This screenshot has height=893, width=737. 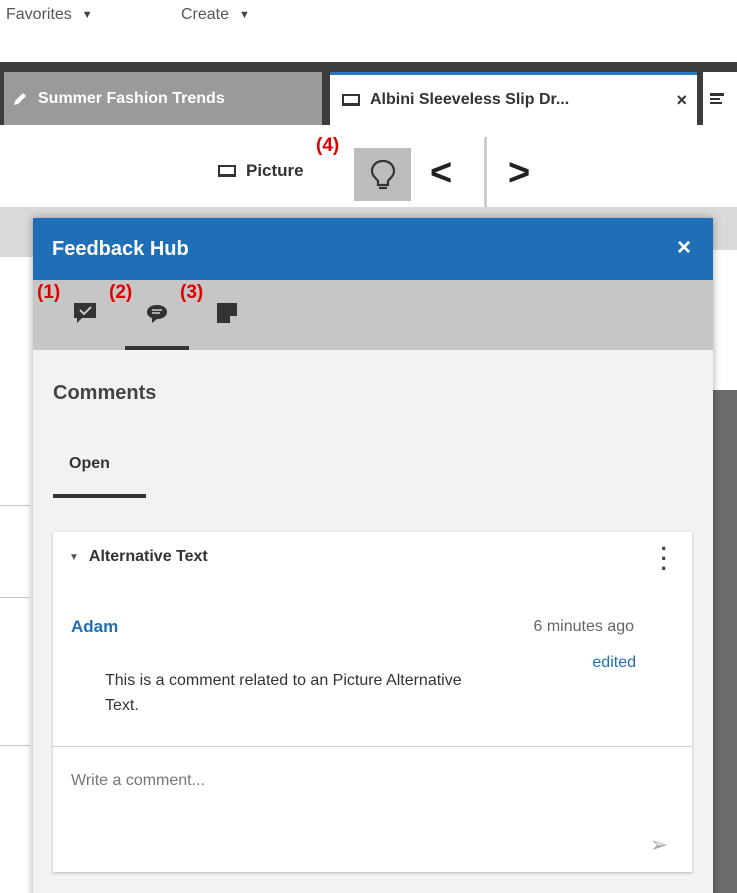 I want to click on previous-button: <, so click(x=441, y=173).